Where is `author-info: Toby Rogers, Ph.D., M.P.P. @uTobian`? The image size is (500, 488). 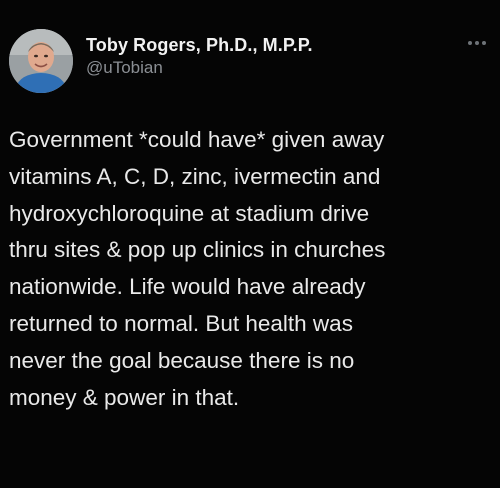 author-info: Toby Rogers, Ph.D., M.P.P. @uTobian is located at coordinates (199, 57).